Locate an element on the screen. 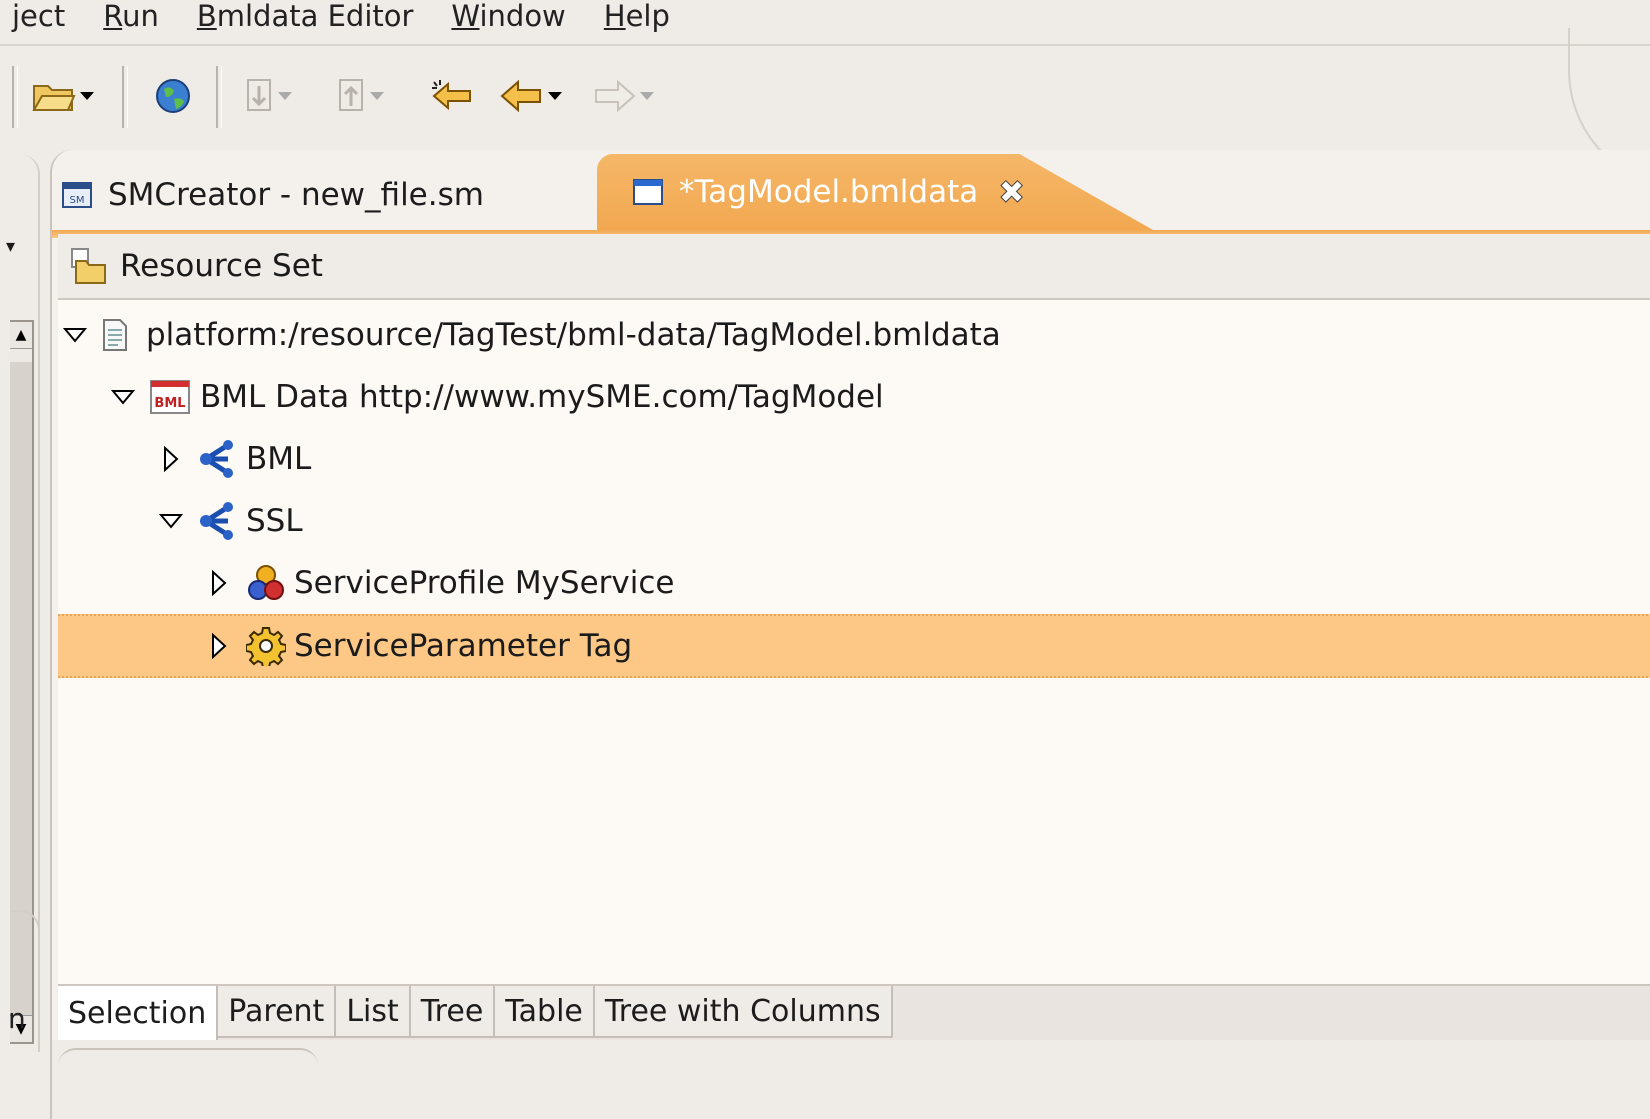  menu-window: Window is located at coordinates (508, 16).